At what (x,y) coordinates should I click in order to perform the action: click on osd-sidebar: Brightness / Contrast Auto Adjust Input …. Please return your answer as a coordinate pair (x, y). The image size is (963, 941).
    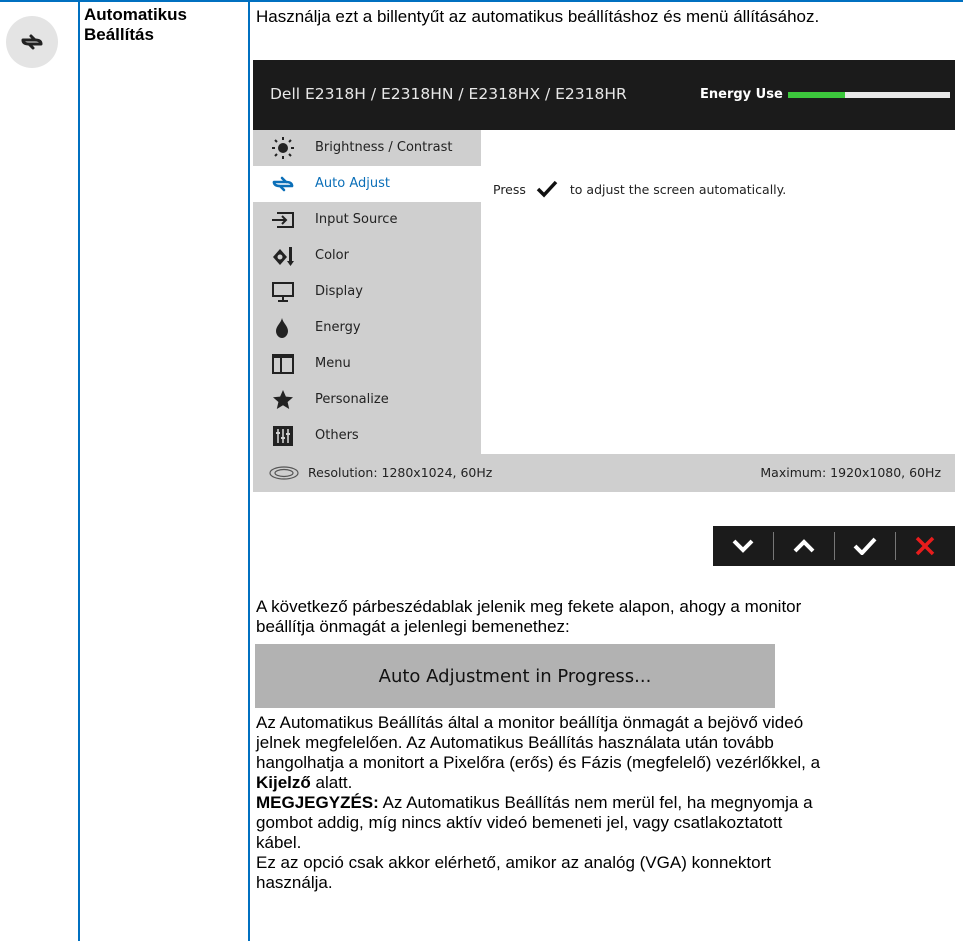
    Looking at the image, I should click on (367, 292).